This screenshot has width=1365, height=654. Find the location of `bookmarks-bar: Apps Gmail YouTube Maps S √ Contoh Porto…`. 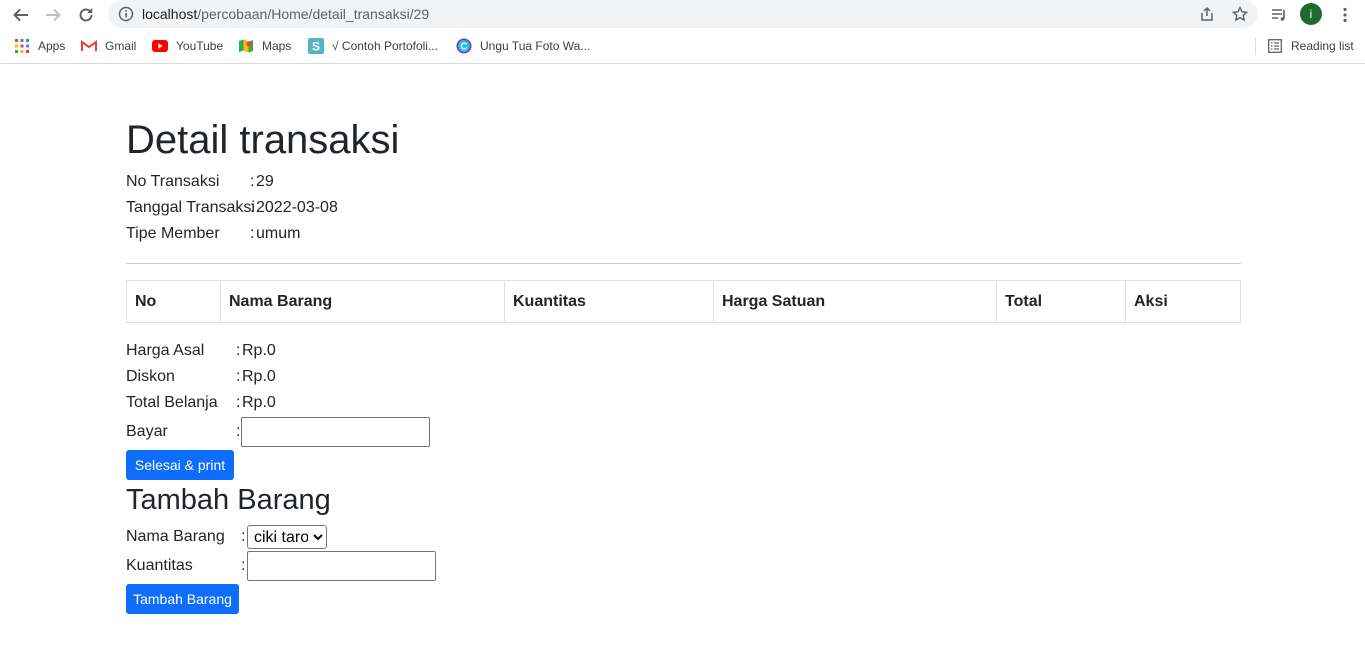

bookmarks-bar: Apps Gmail YouTube Maps S √ Contoh Porto… is located at coordinates (682, 46).